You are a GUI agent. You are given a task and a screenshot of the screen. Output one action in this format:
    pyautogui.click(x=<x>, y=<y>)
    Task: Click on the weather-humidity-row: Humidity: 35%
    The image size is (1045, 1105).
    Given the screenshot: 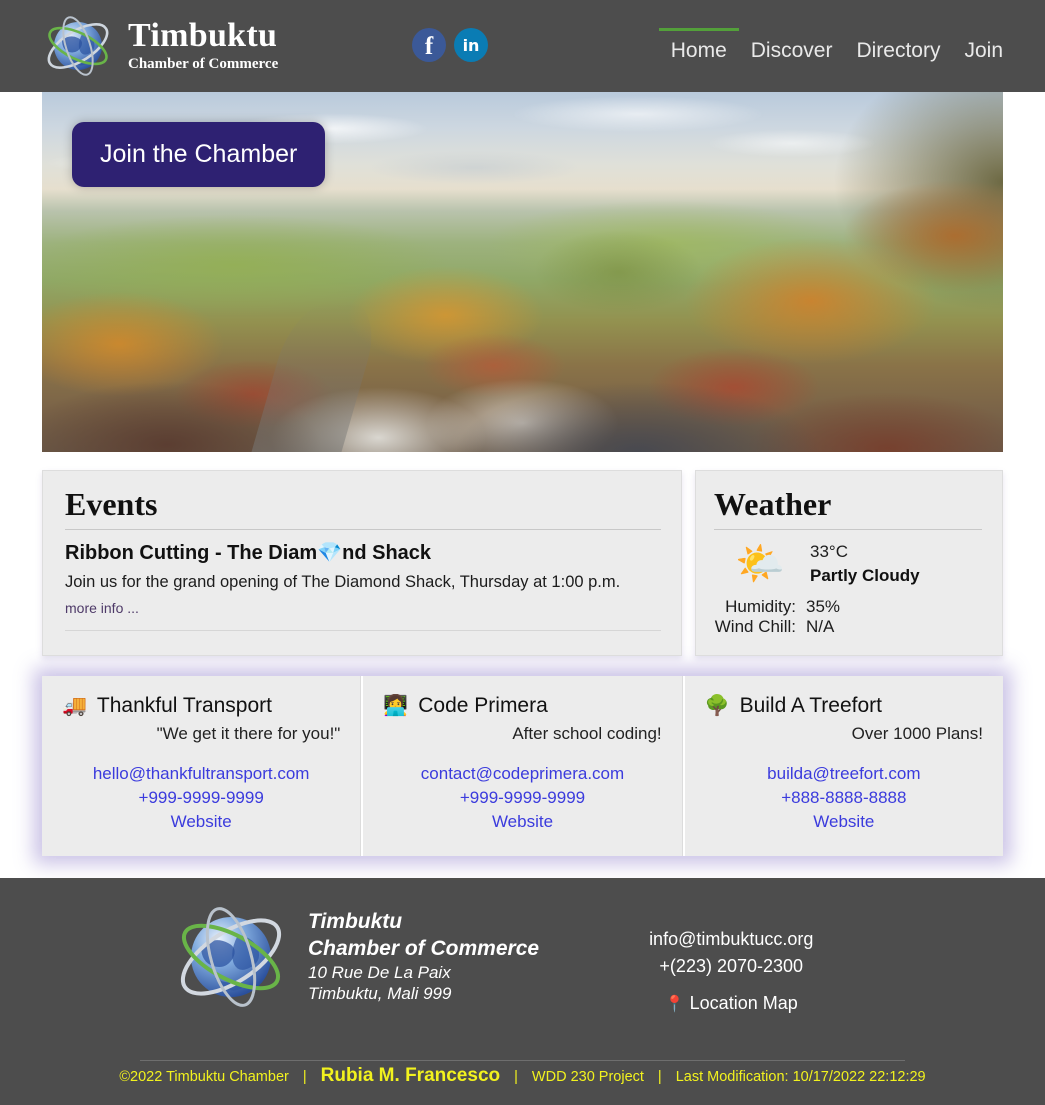 What is the action you would take?
    pyautogui.click(x=848, y=607)
    